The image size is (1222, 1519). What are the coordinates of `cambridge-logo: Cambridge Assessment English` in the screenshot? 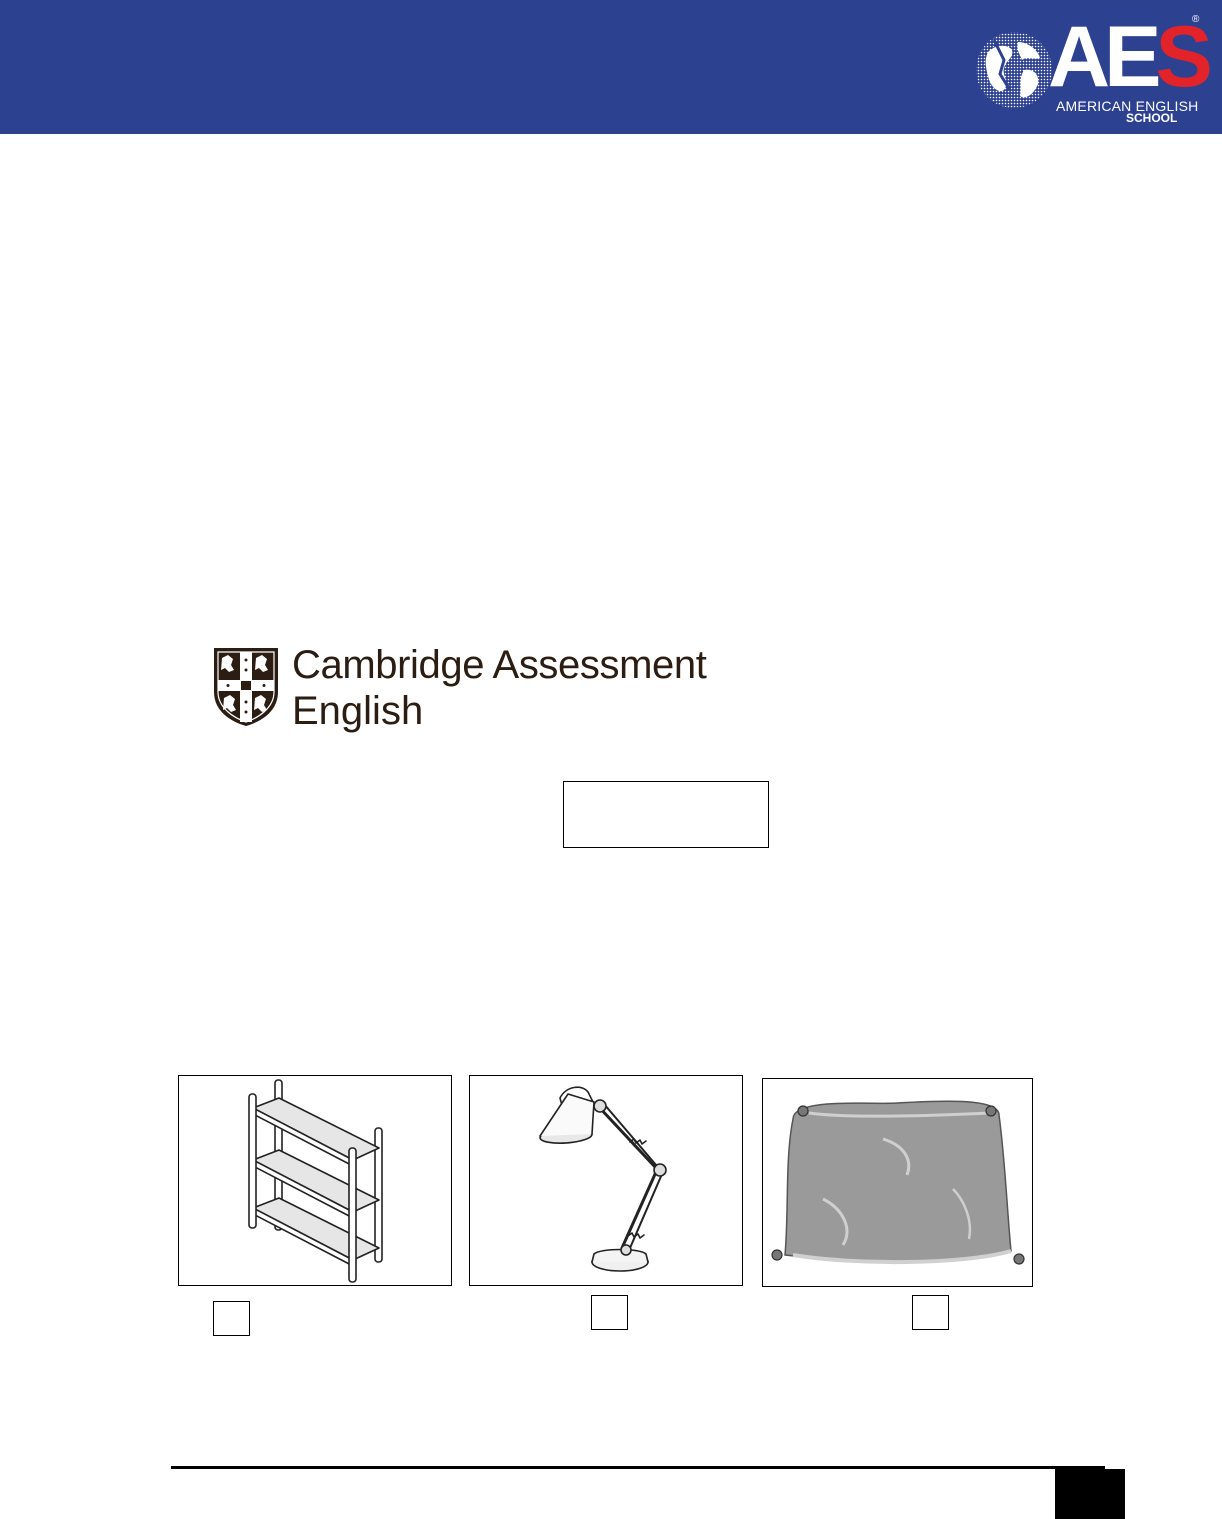 It's located at (472, 689).